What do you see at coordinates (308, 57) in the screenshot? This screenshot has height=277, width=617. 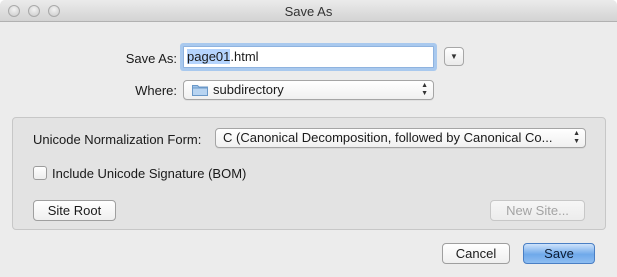 I see `filename-input: page01.html` at bounding box center [308, 57].